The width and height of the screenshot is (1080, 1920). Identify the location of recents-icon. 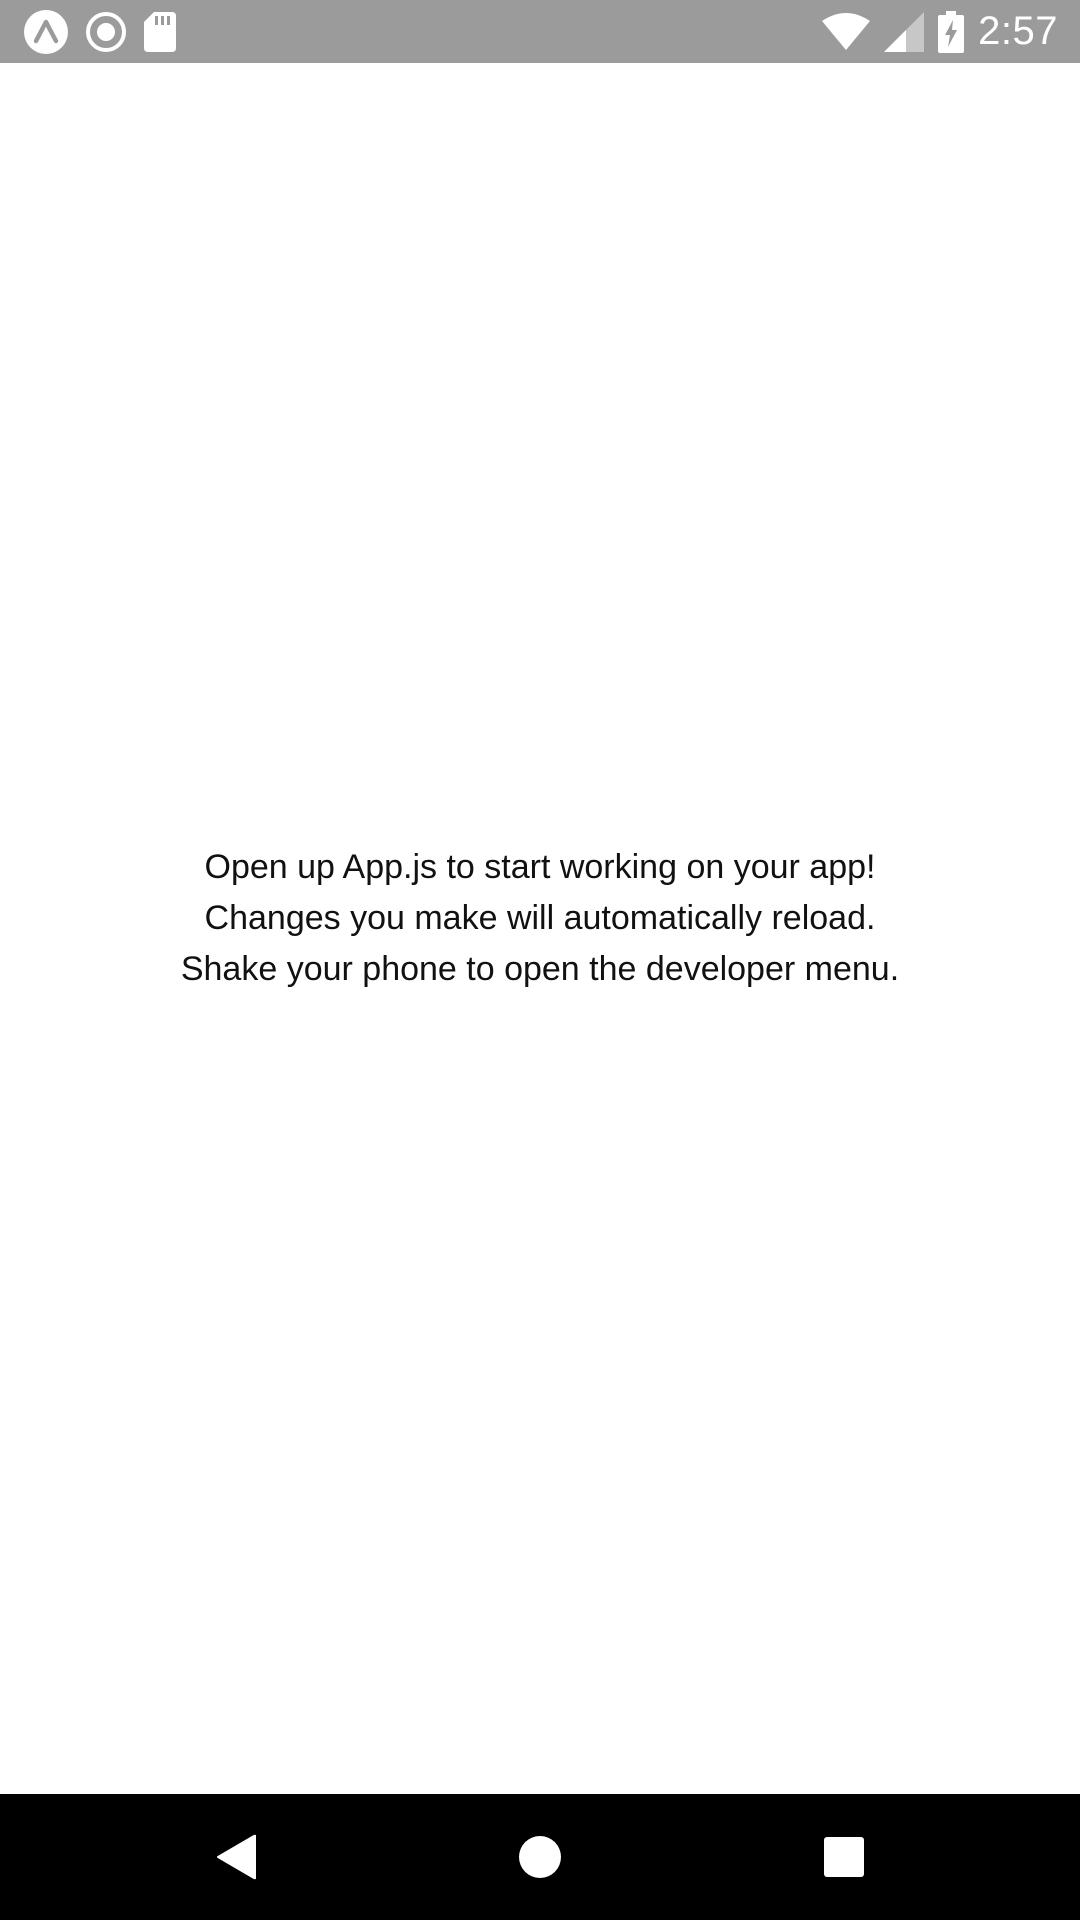
(844, 1857).